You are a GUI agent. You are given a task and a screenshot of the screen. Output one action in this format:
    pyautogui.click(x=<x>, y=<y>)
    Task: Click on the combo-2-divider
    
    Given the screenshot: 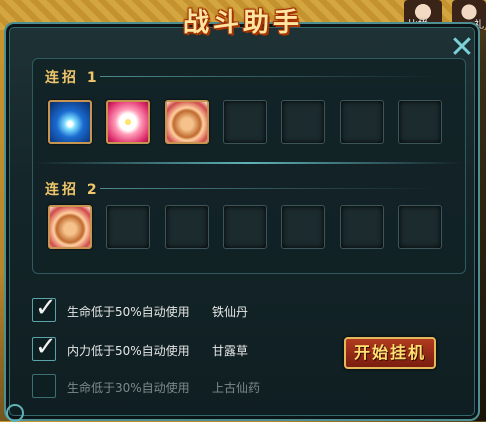 What is the action you would take?
    pyautogui.click(x=270, y=188)
    